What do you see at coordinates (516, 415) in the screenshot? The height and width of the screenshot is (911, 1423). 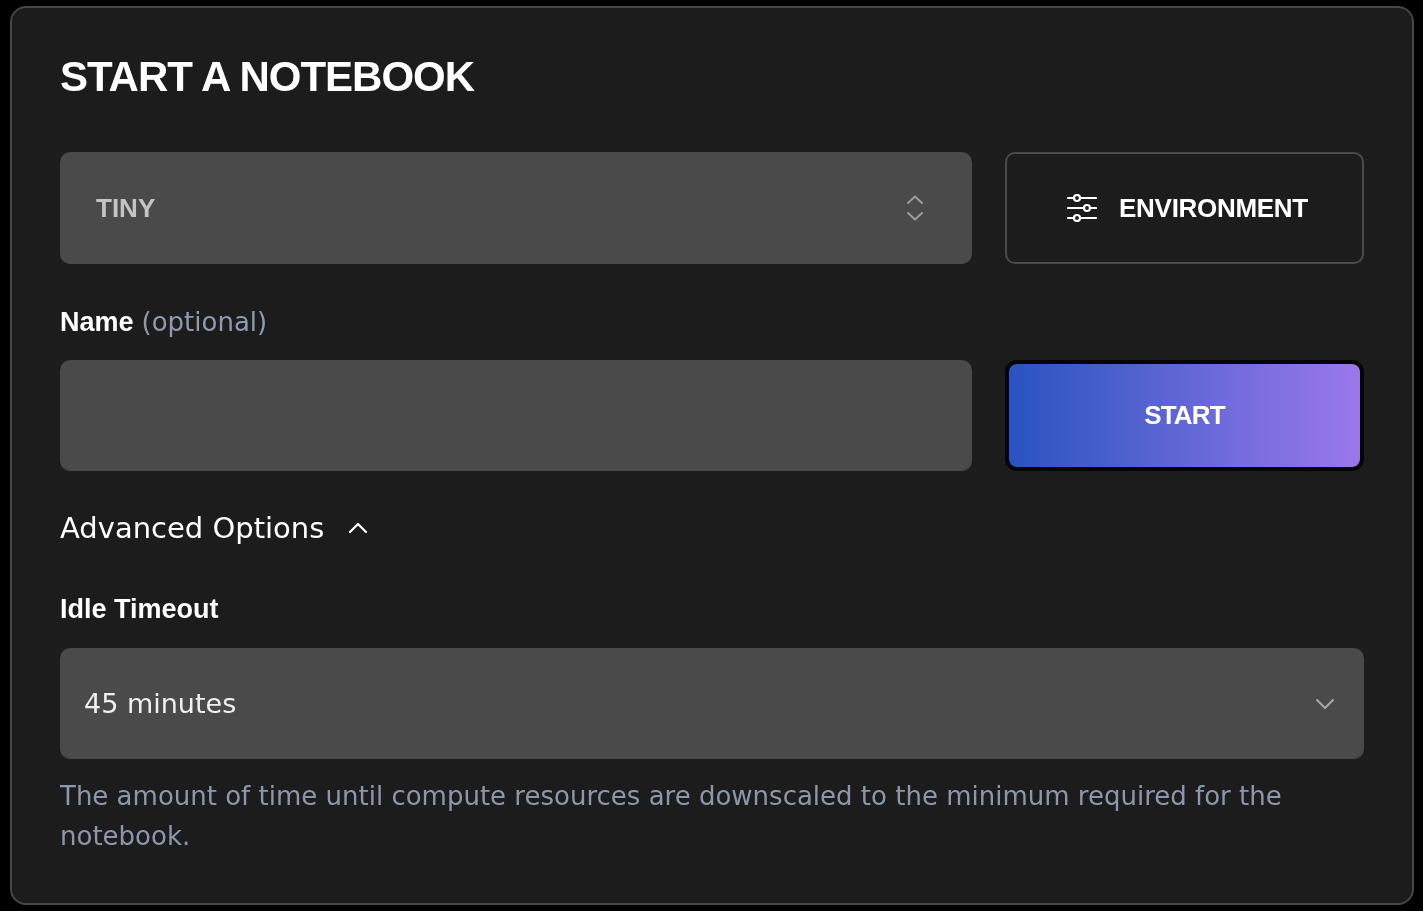 I see `name-input` at bounding box center [516, 415].